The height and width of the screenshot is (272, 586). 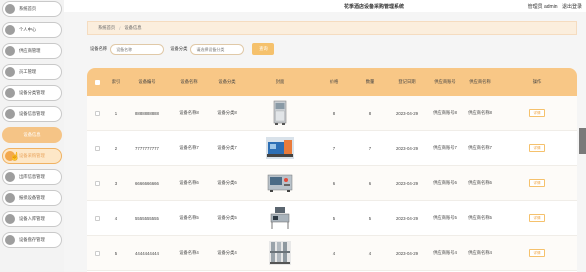 I want to click on row-device-name: 设备名称6, so click(x=189, y=182).